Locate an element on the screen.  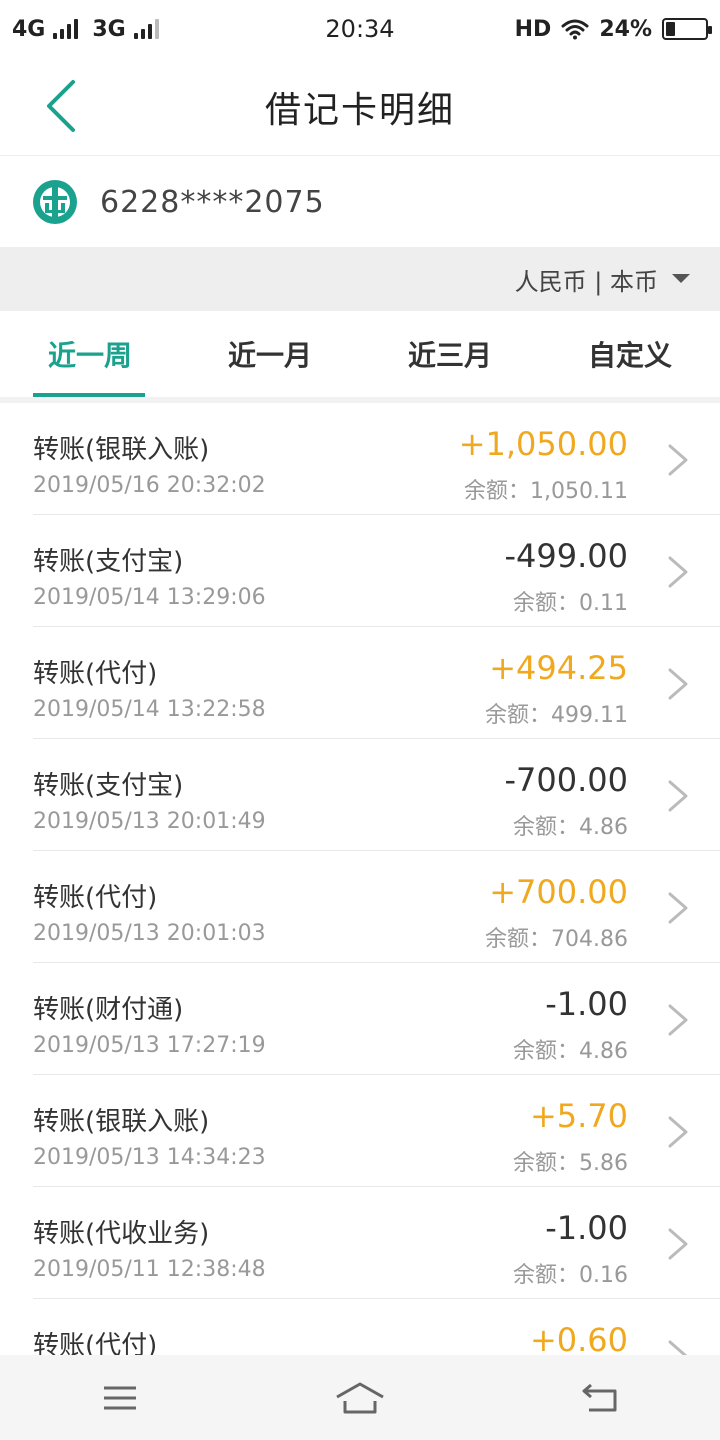
home-icon is located at coordinates (360, 1397).